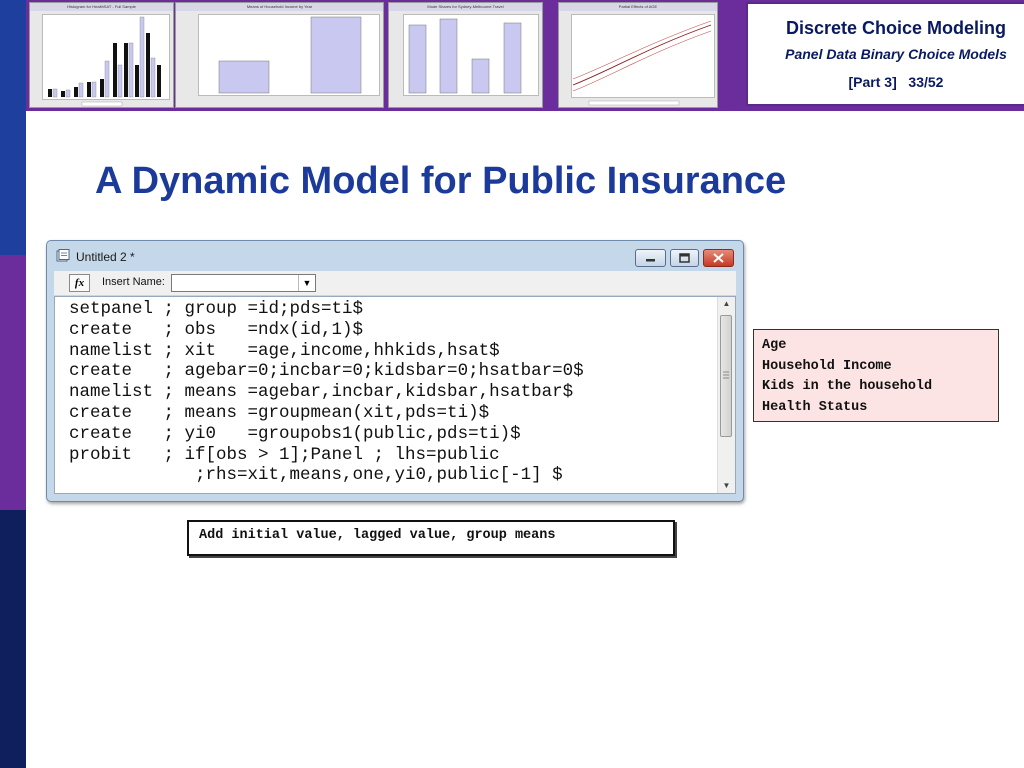  What do you see at coordinates (815, 407) in the screenshot?
I see `note-line: Health Status` at bounding box center [815, 407].